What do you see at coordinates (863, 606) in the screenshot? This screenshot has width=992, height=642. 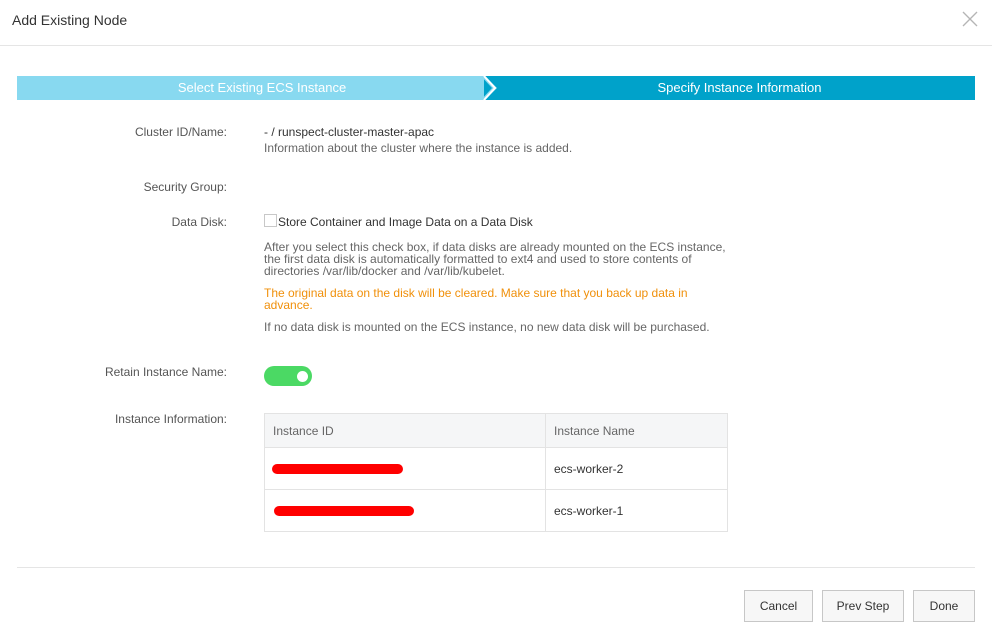 I see `prev-step-button: Prev Step` at bounding box center [863, 606].